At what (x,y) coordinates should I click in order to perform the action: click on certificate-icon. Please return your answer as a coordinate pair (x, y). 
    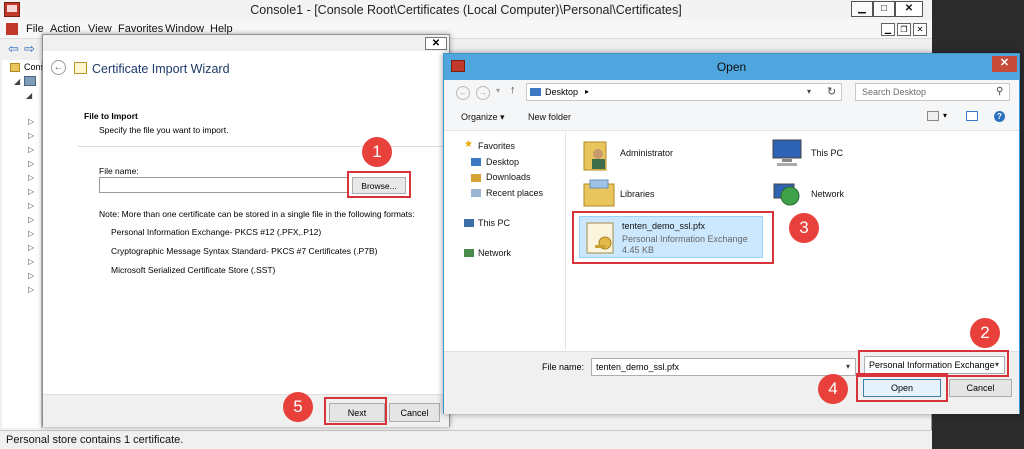
    Looking at the image, I should click on (80, 68).